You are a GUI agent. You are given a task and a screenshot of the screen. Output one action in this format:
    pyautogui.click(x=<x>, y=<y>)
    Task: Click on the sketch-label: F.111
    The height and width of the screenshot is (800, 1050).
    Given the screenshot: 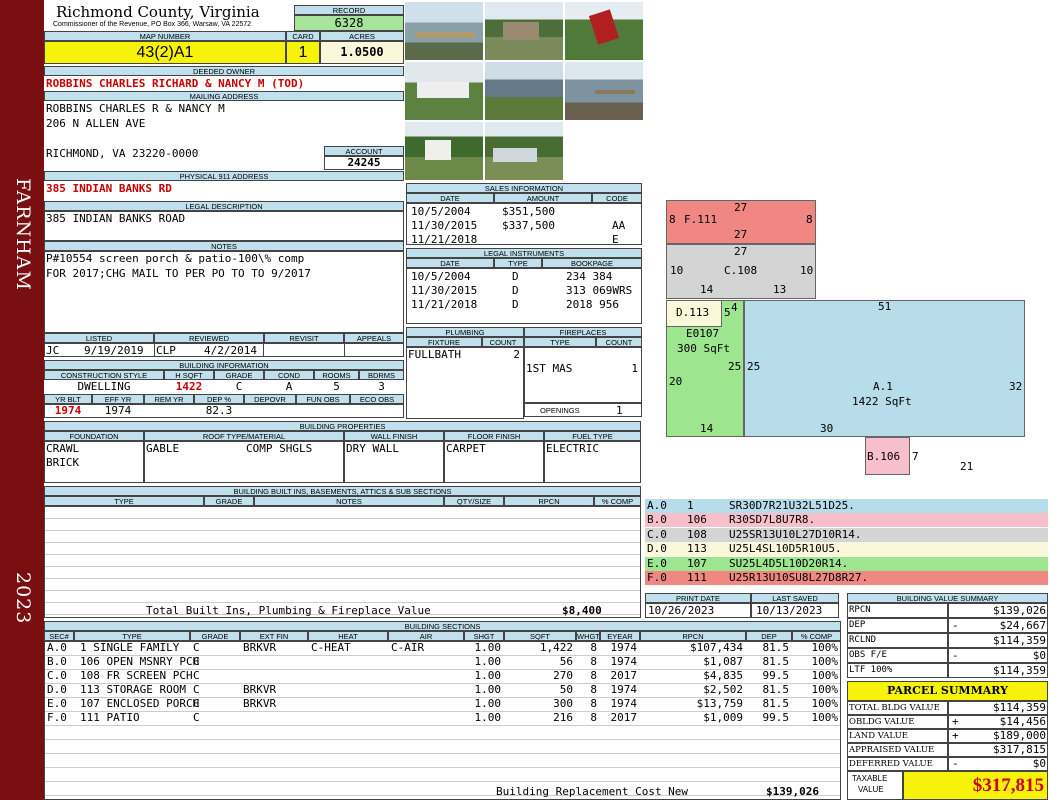 What is the action you would take?
    pyautogui.click(x=701, y=219)
    